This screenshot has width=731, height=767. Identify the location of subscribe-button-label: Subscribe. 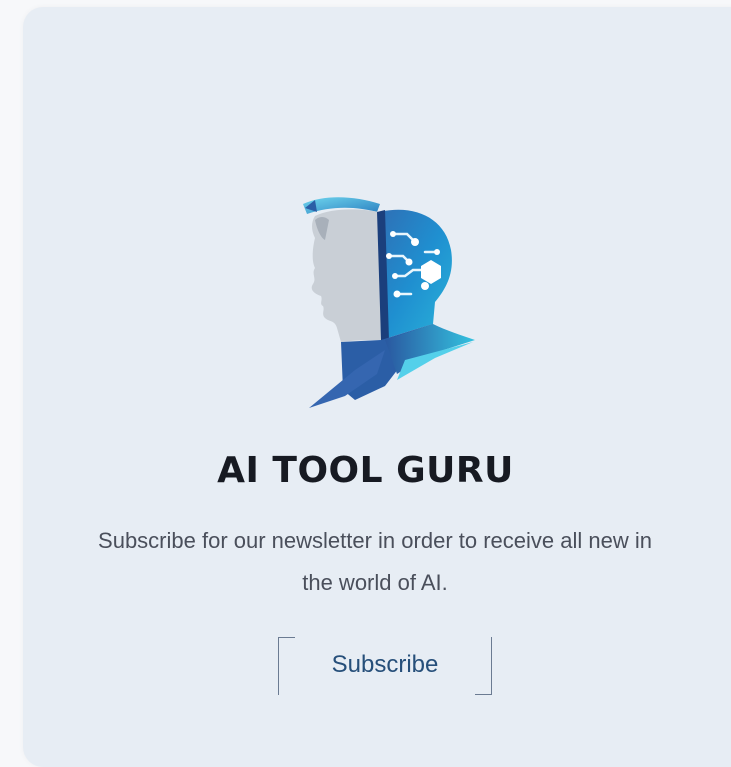
(385, 664).